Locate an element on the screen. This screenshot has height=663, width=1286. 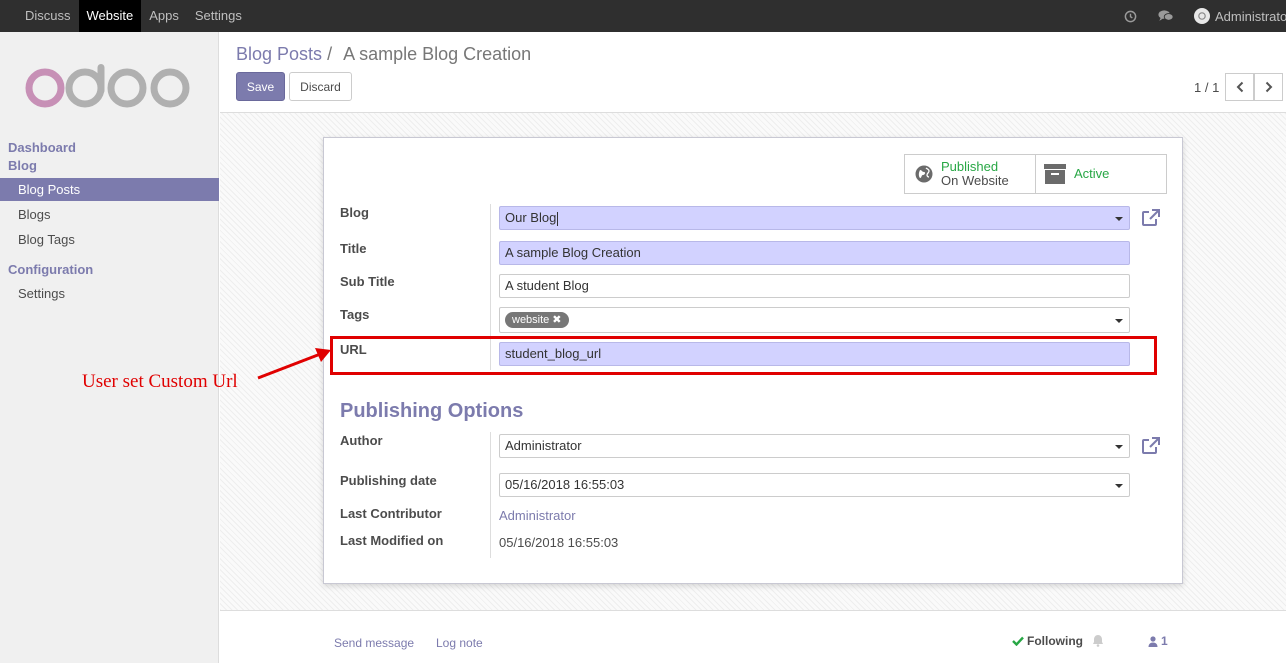
sidebar-section-configuration: Configuration is located at coordinates (50, 269).